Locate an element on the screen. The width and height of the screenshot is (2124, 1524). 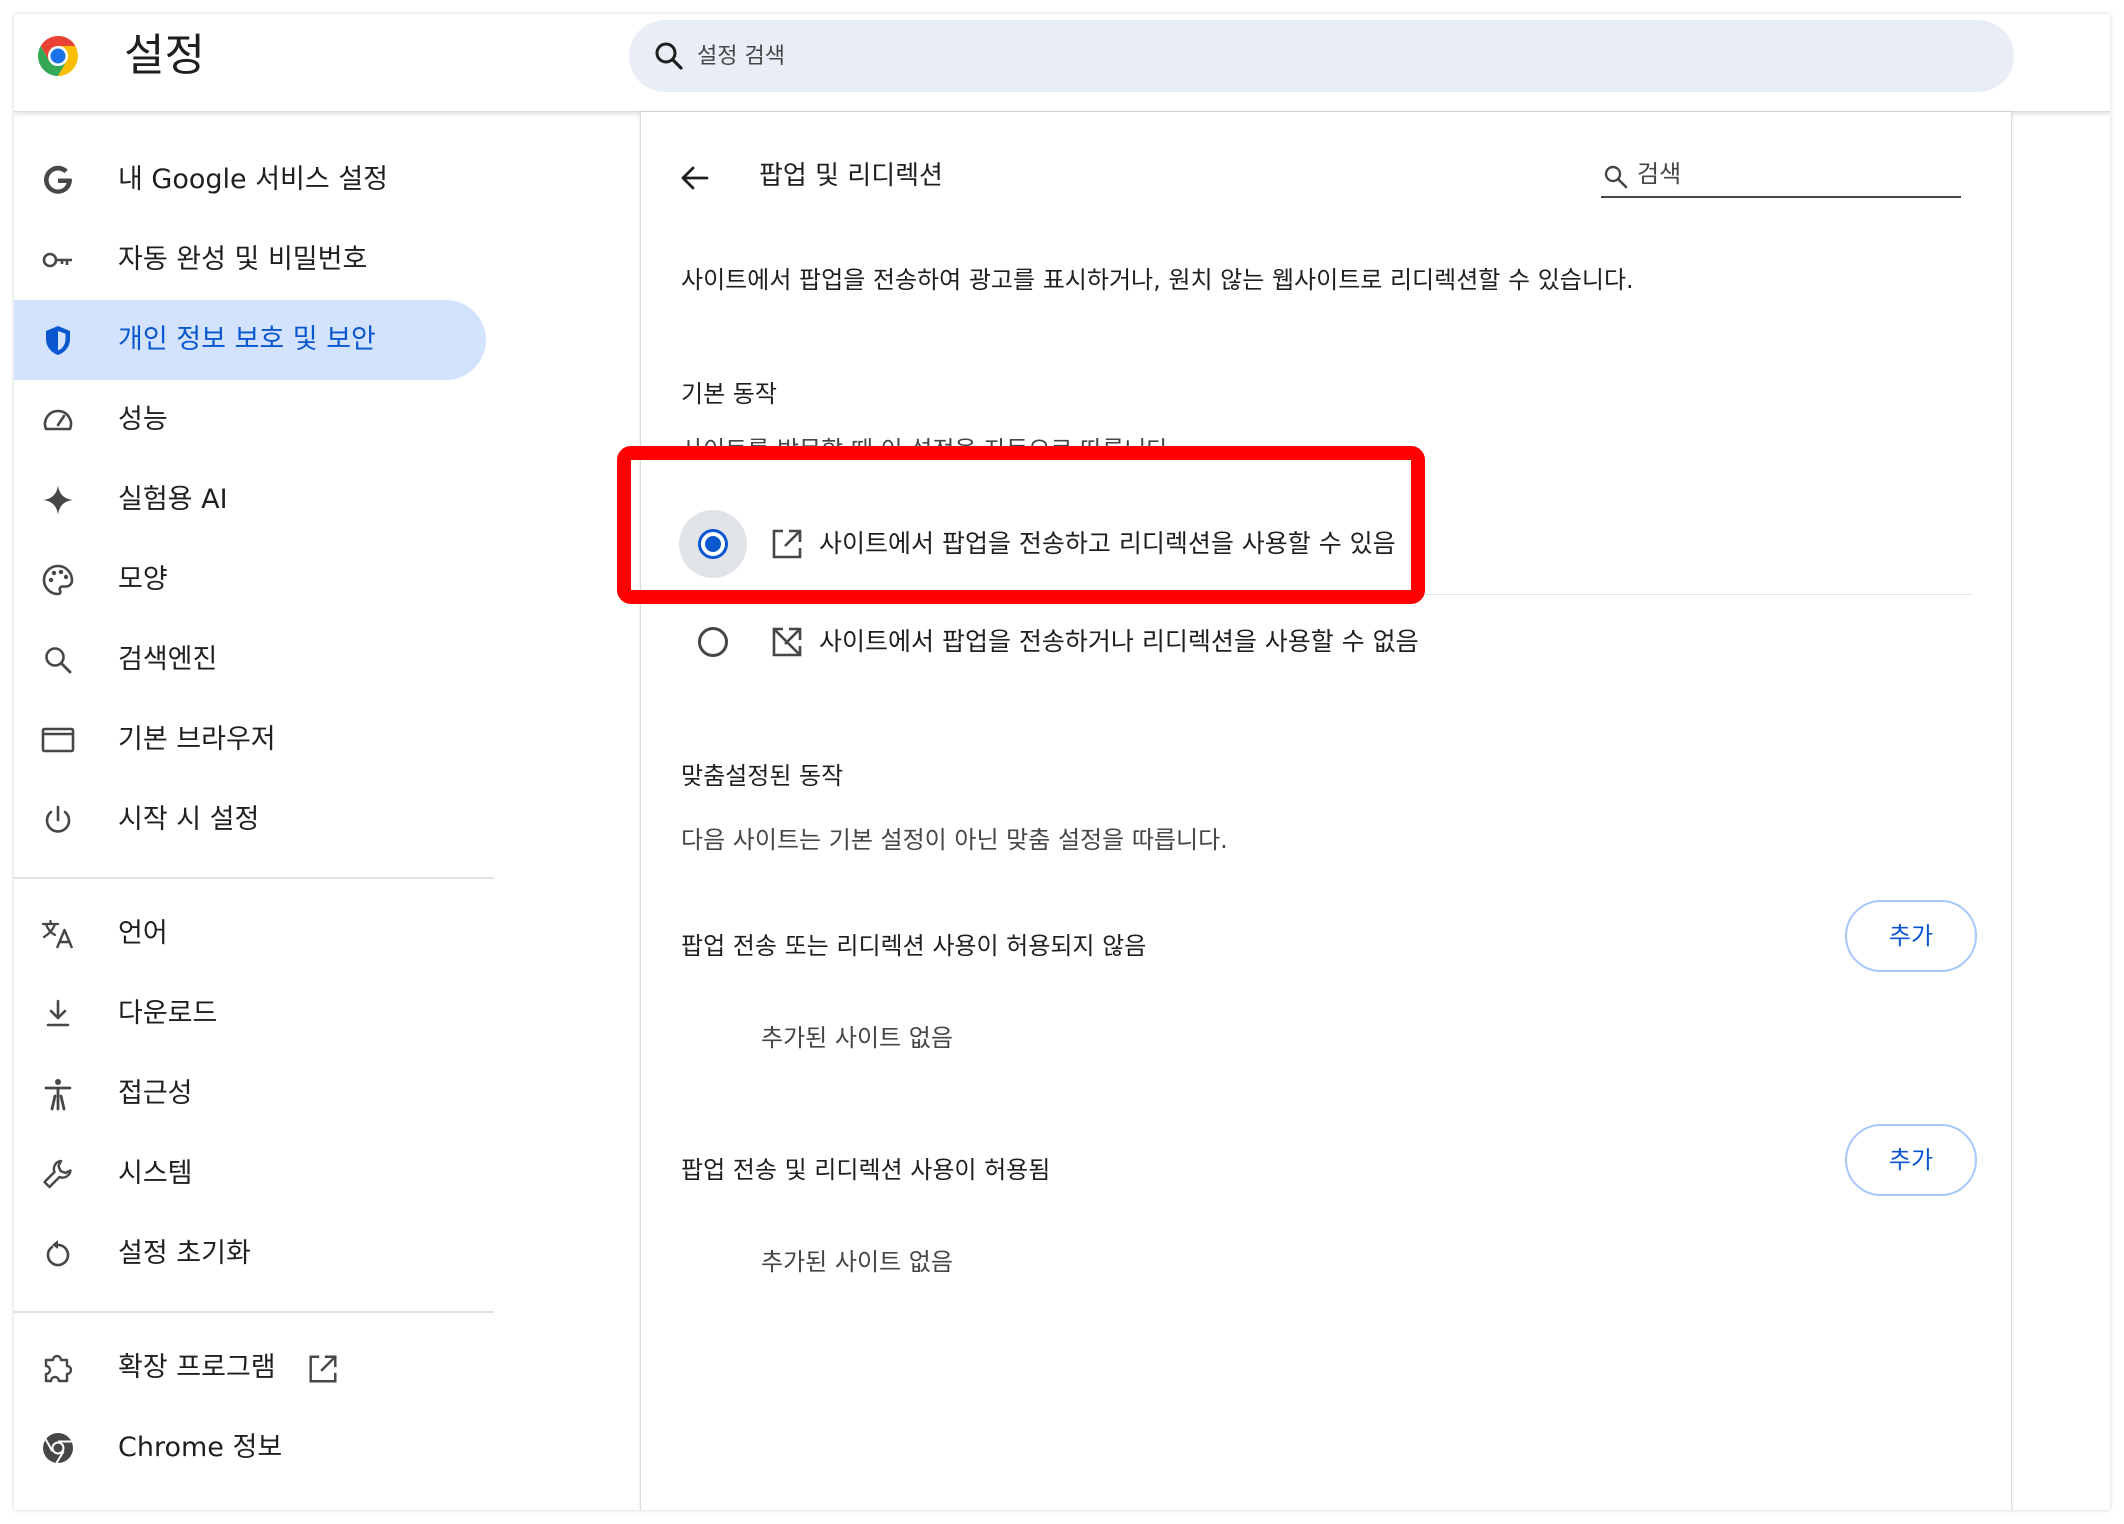
sidebar-item-languages: 언어 is located at coordinates (250, 934).